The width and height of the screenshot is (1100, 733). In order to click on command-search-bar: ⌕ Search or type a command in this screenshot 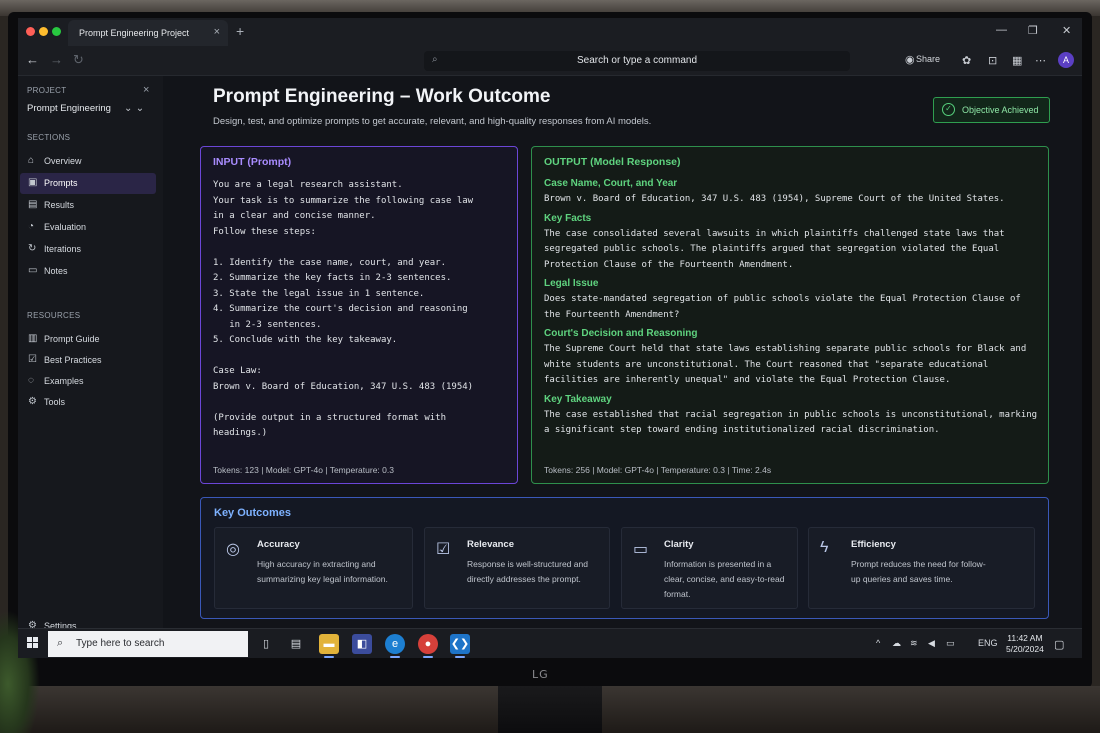, I will do `click(637, 61)`.